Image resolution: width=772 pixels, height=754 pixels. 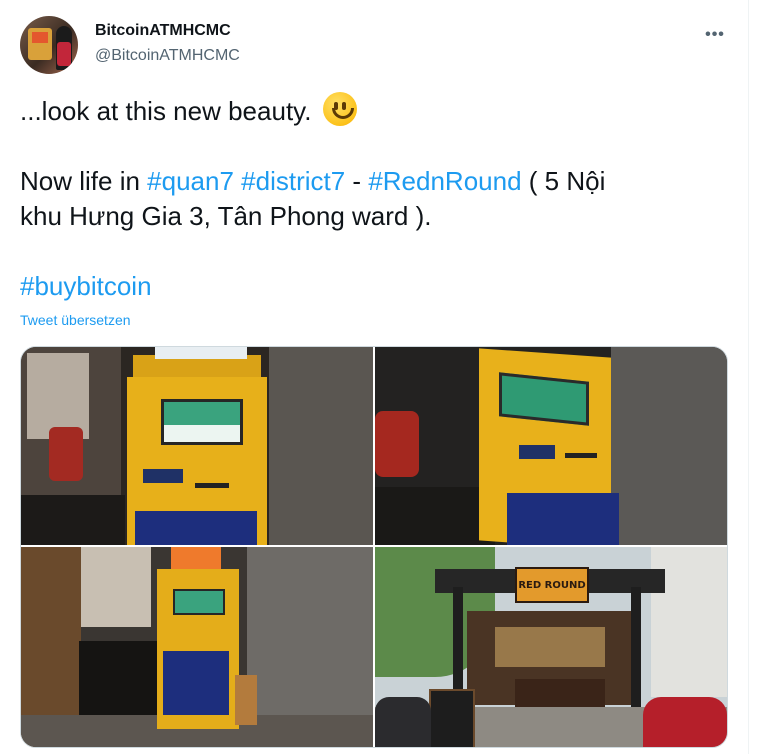 I want to click on photo-1-atm-front, so click(x=197, y=446).